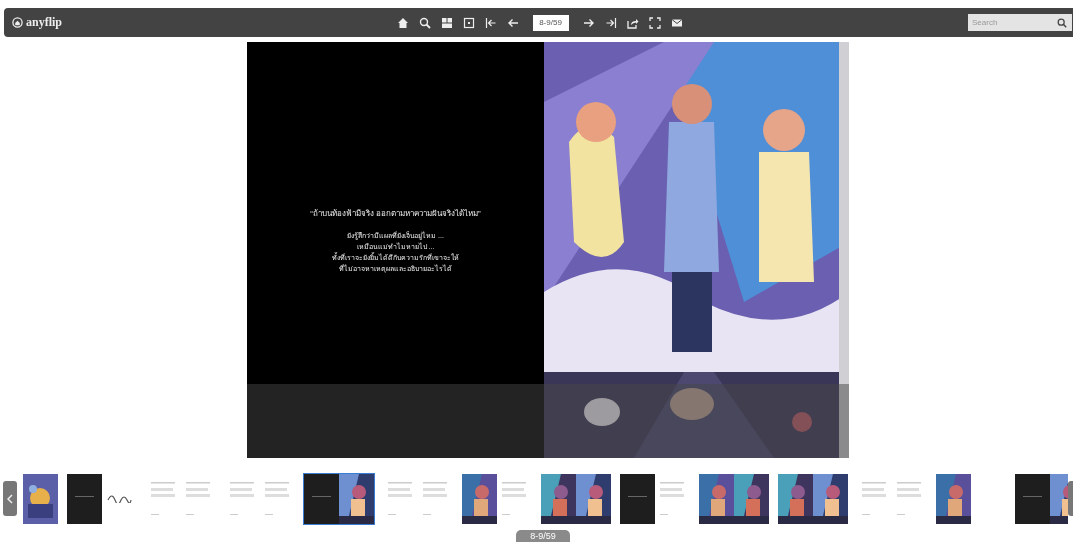 This screenshot has height=542, width=1073. I want to click on logo-text: anyflip, so click(44, 22).